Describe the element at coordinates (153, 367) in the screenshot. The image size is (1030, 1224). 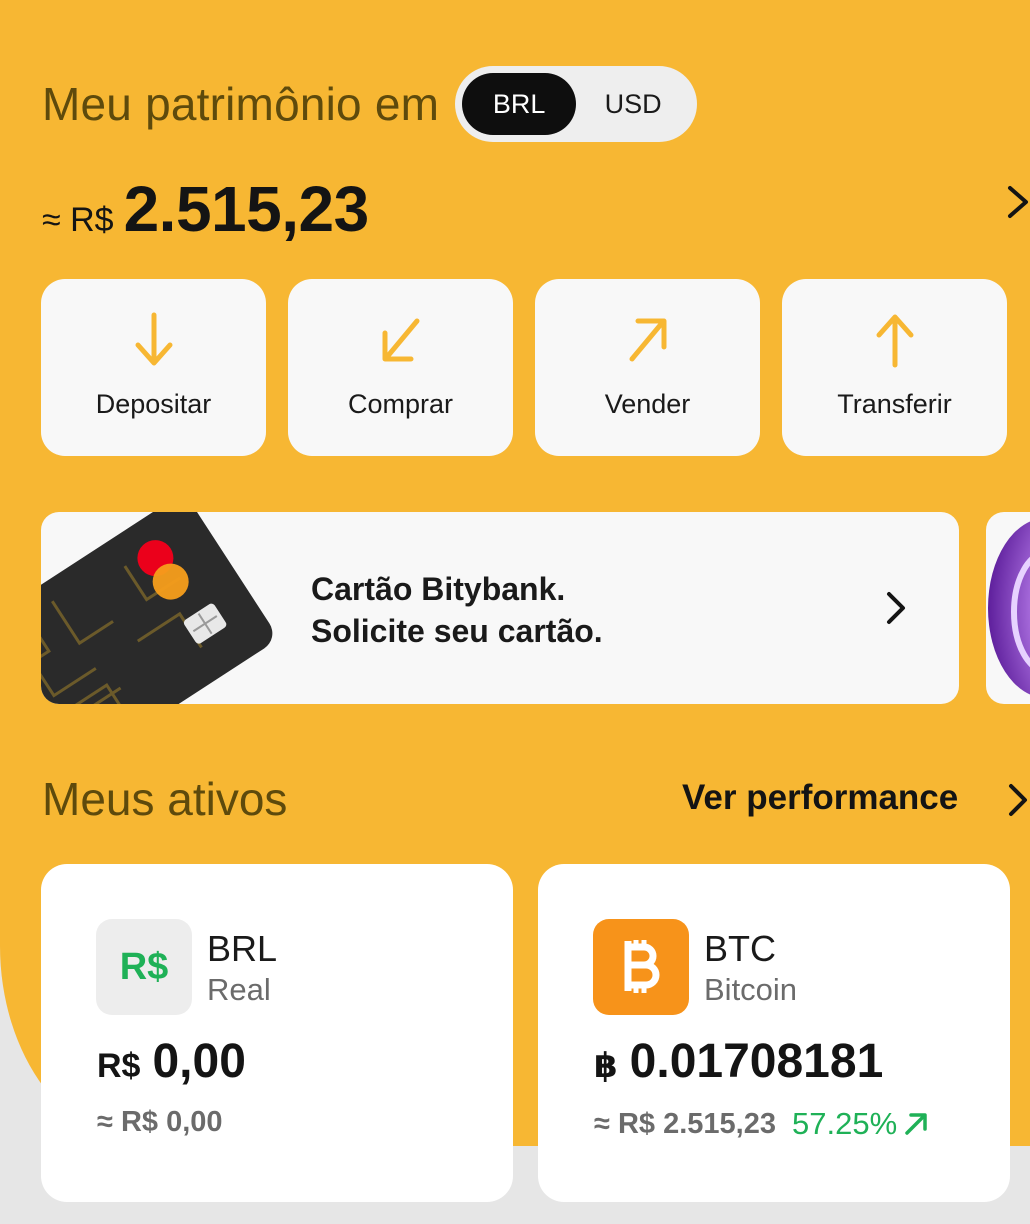
I see `deposit-button: Depositar` at that location.